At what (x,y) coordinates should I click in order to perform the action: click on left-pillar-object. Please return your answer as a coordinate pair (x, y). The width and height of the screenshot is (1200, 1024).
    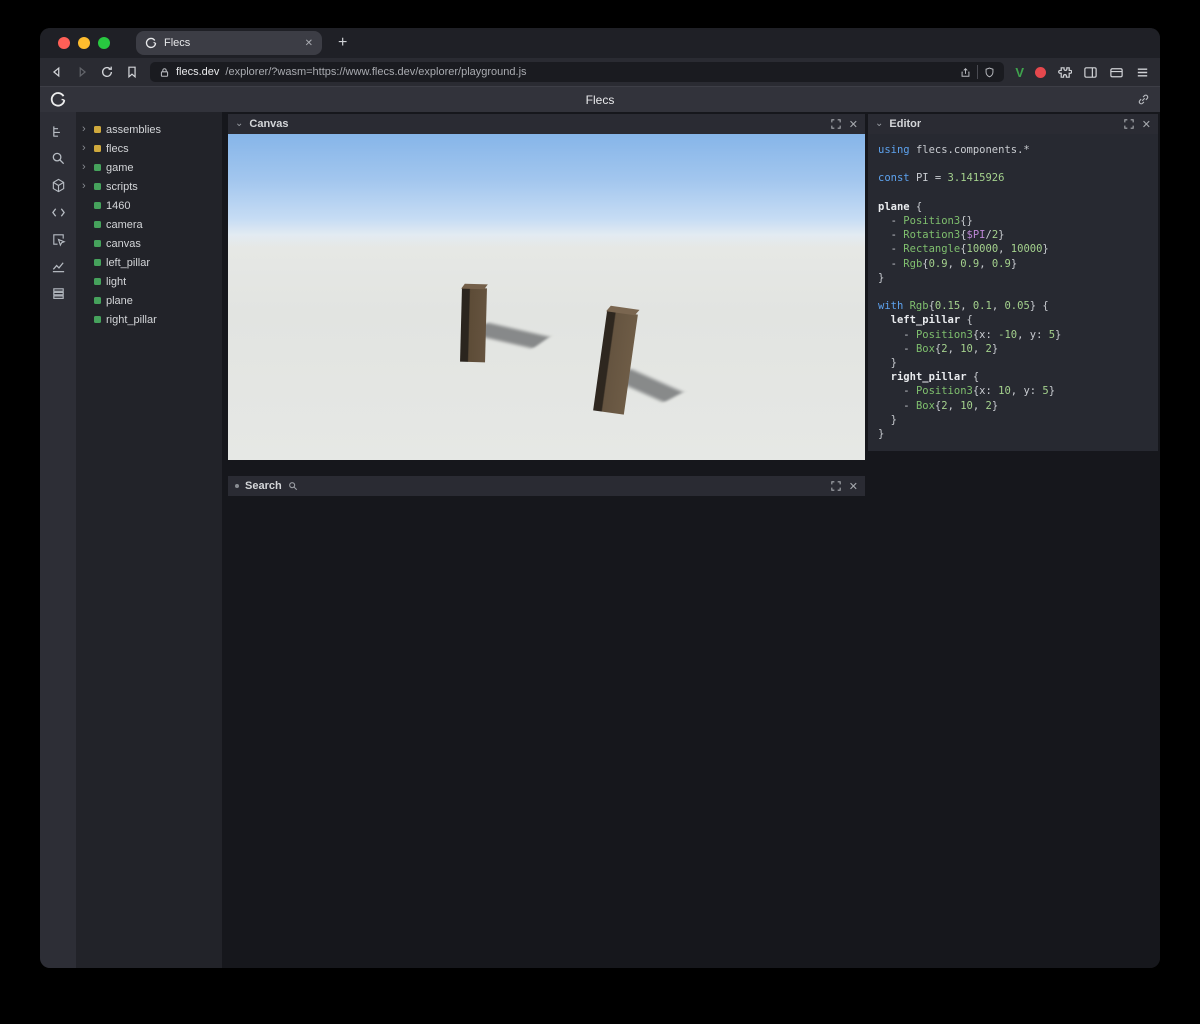
    Looking at the image, I should click on (473, 325).